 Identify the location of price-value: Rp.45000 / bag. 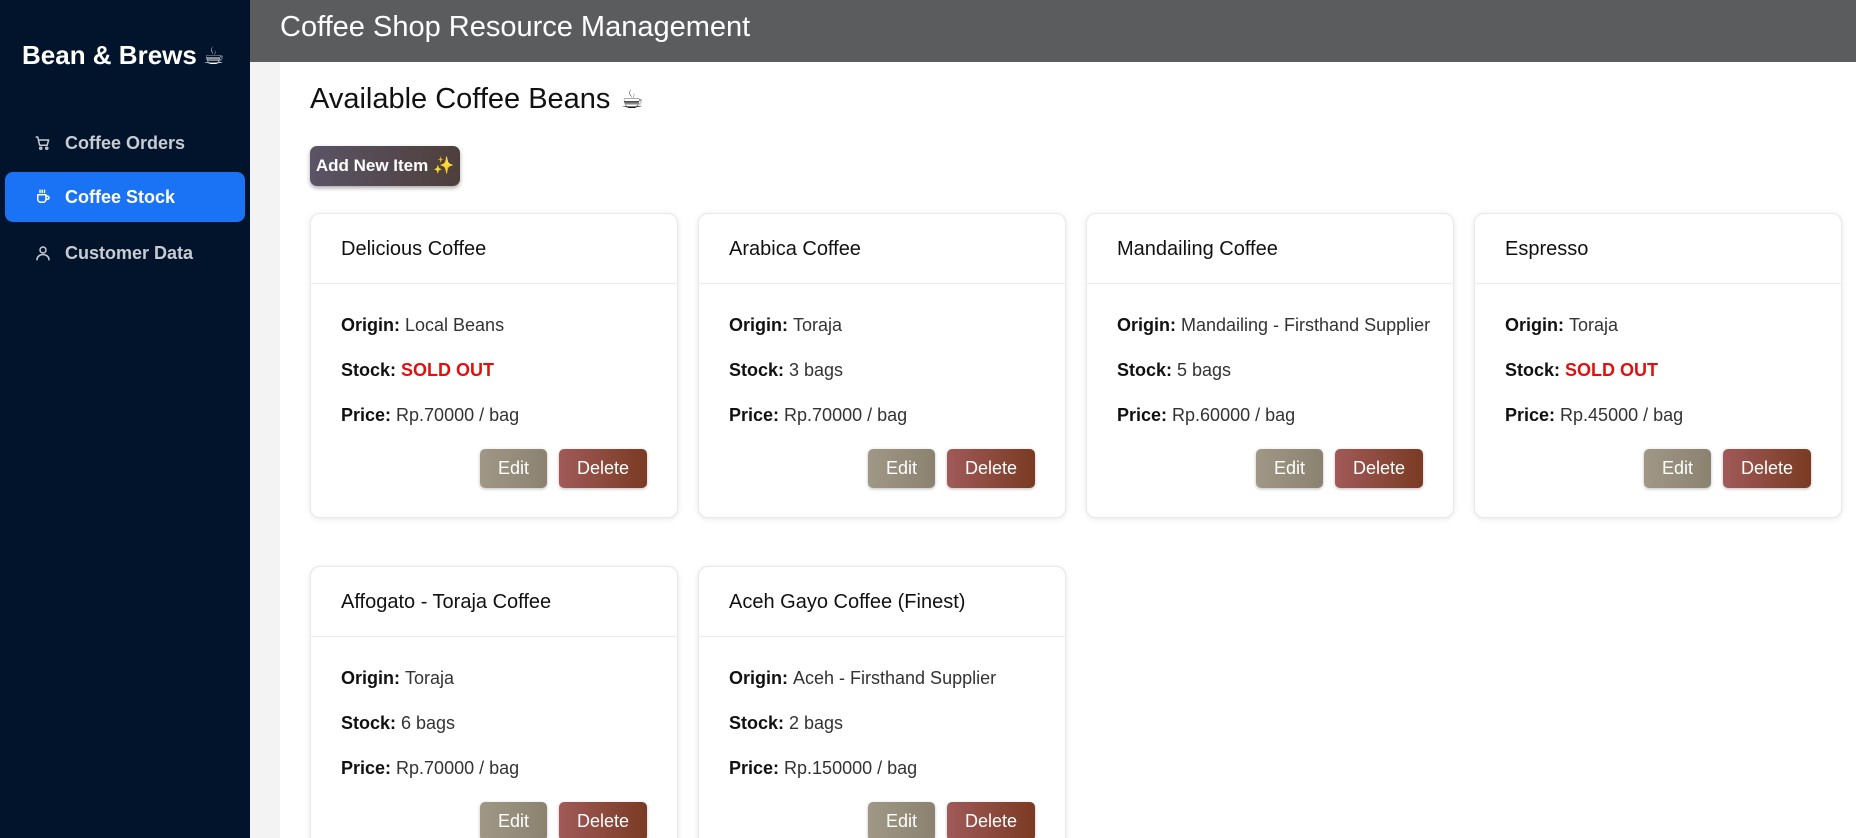
(1622, 415).